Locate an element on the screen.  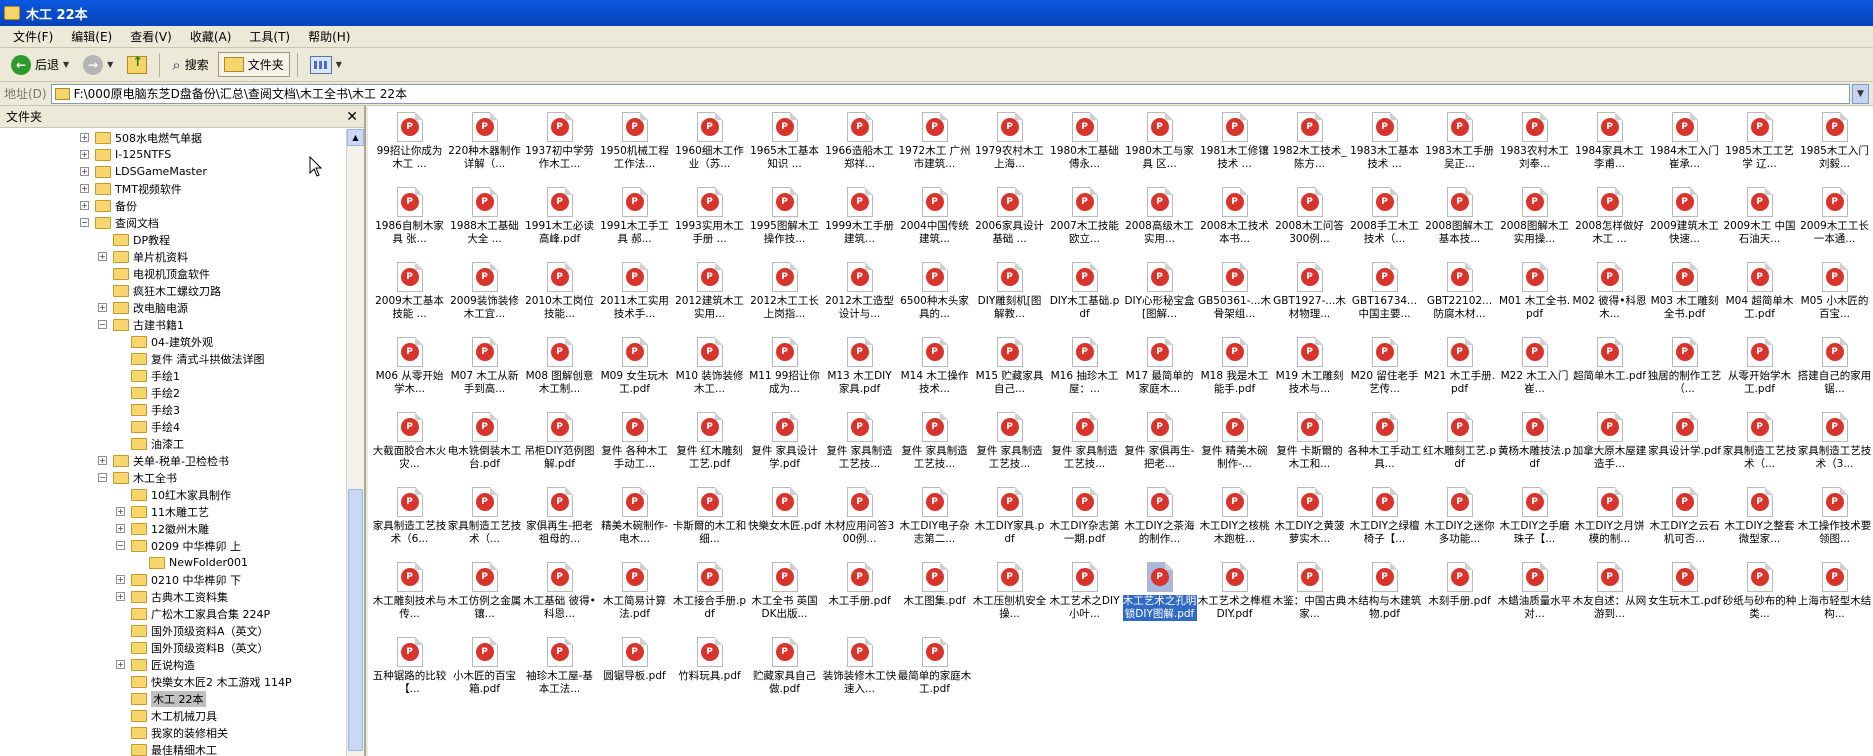
views-dropdown-icon: ▼ is located at coordinates (339, 64).